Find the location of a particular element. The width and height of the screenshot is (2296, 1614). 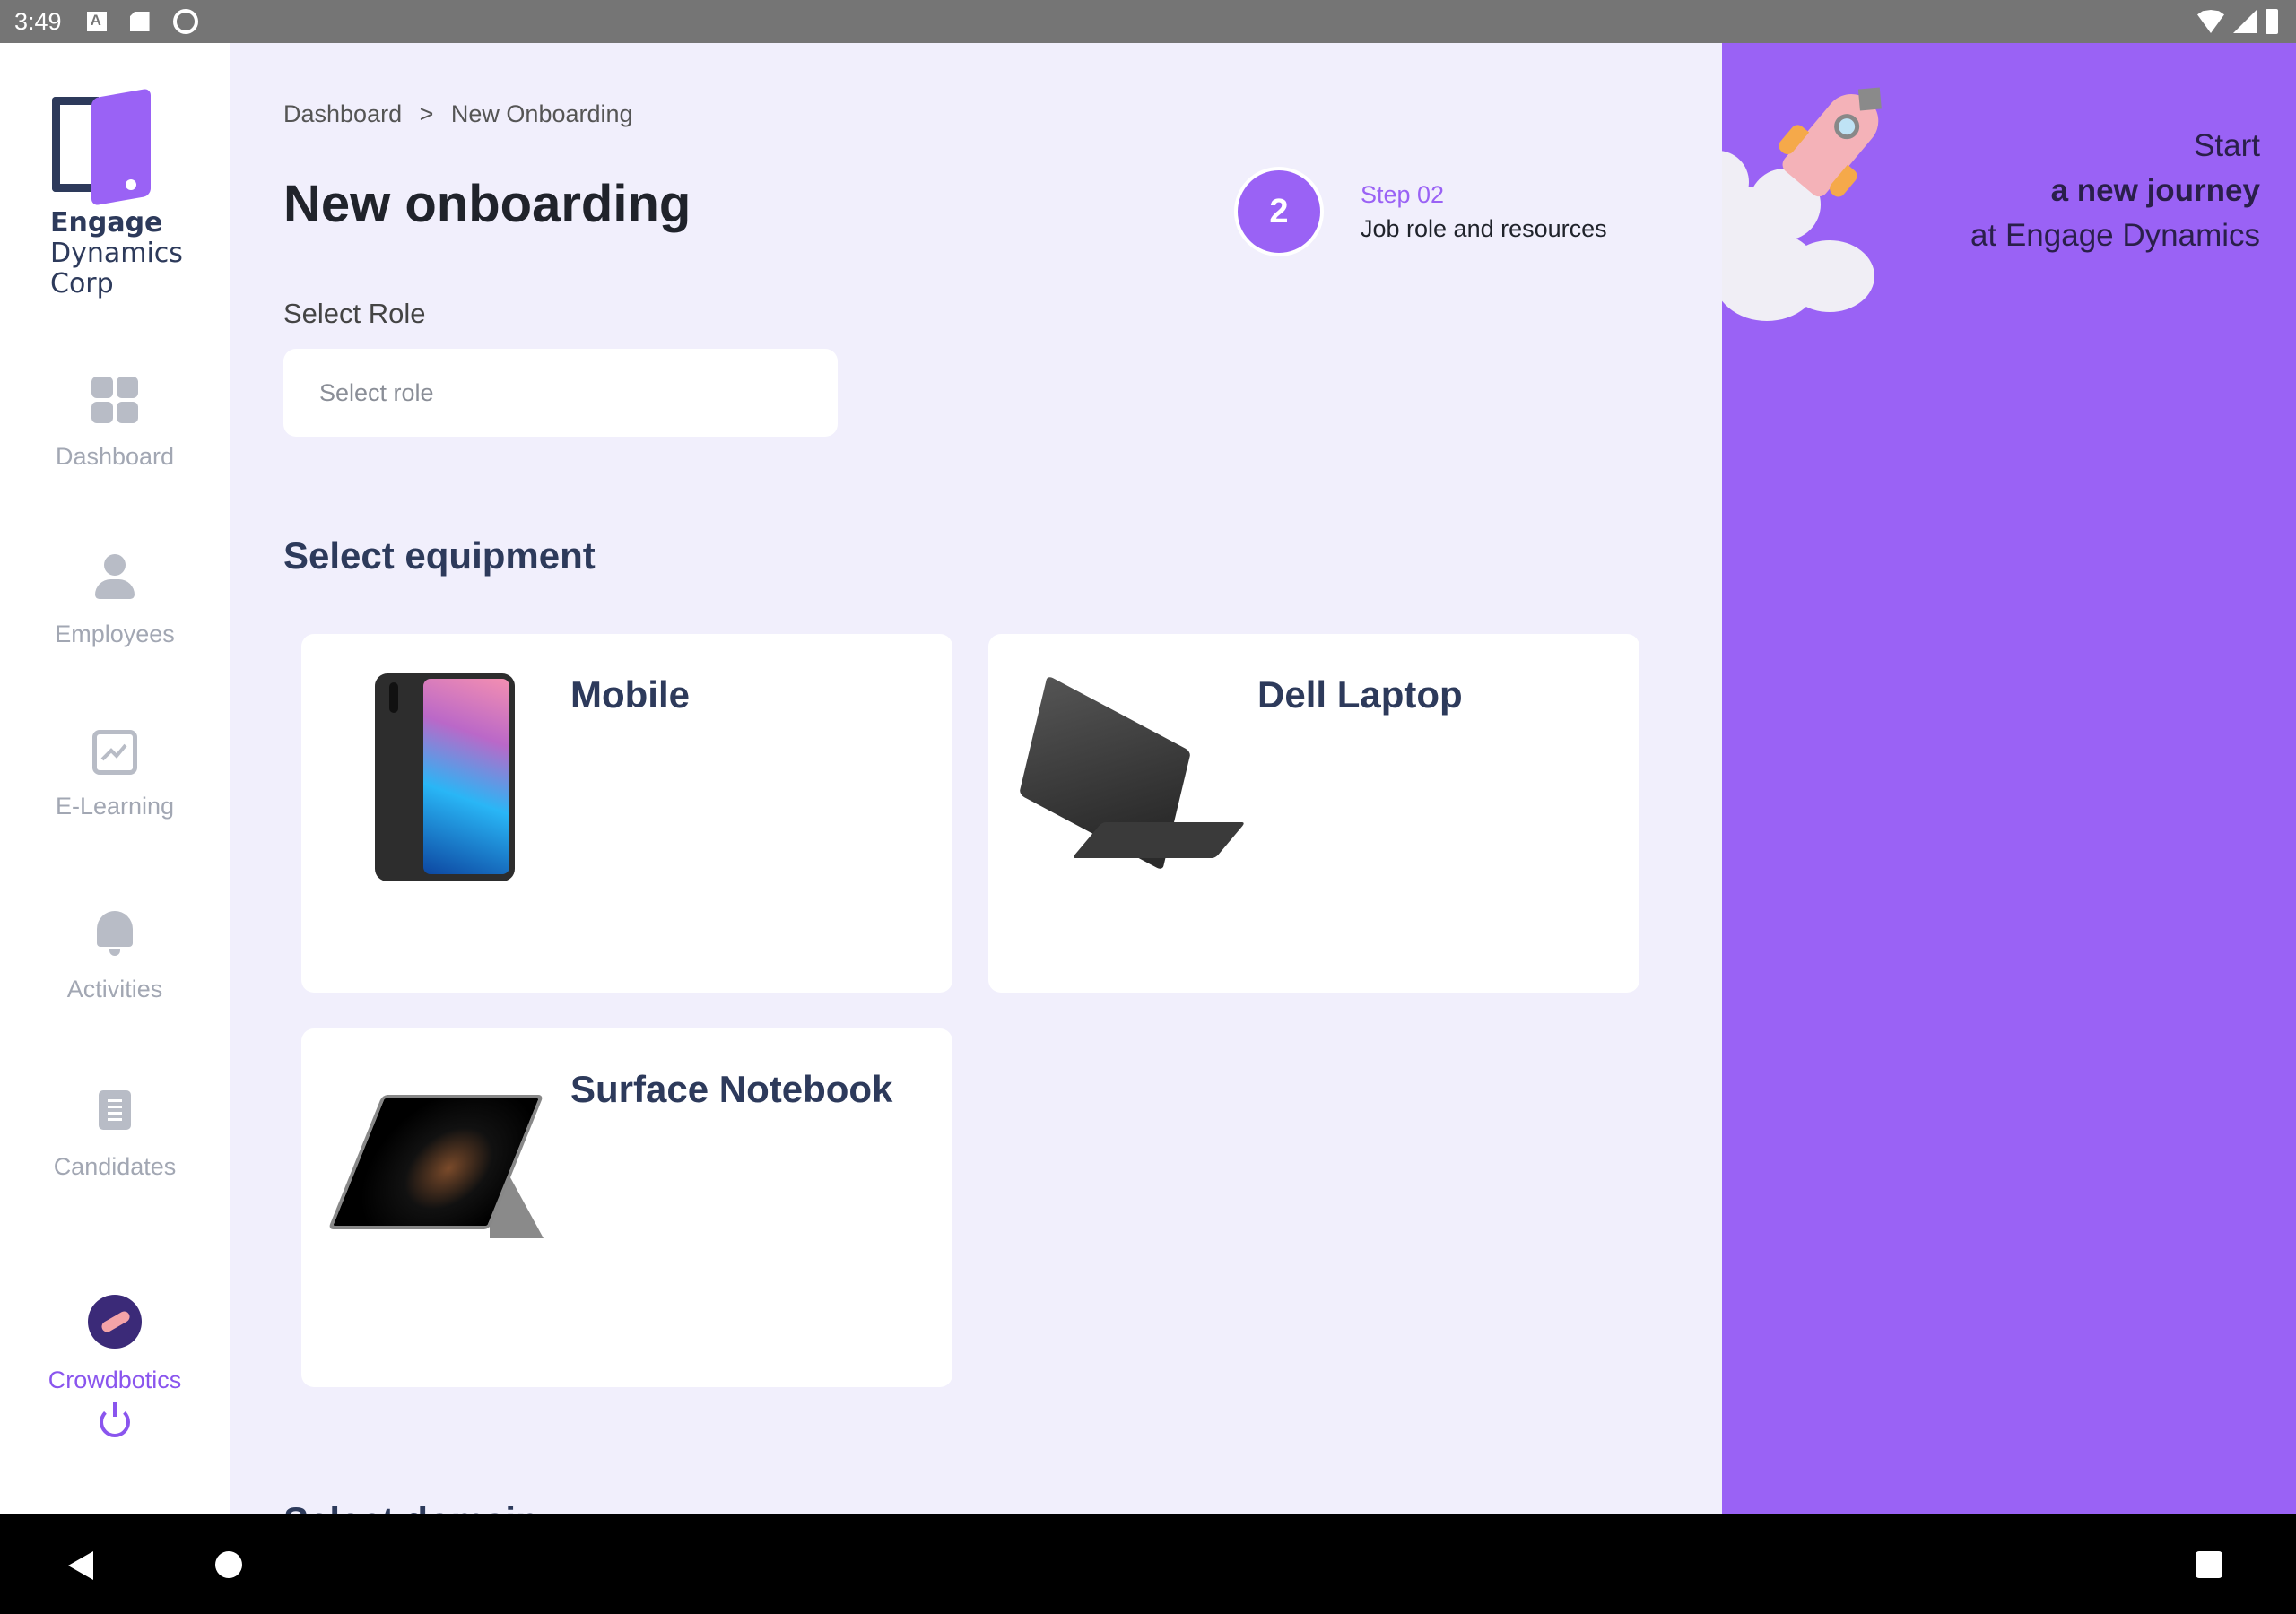

status-time: 3:49 is located at coordinates (38, 21).